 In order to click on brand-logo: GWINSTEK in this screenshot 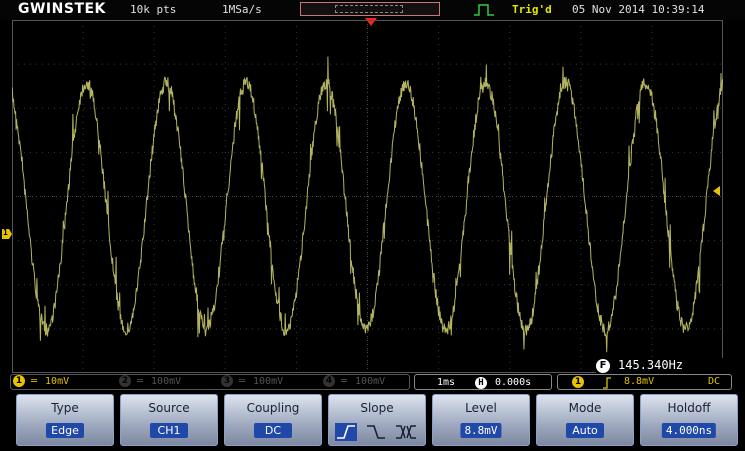, I will do `click(62, 9)`.